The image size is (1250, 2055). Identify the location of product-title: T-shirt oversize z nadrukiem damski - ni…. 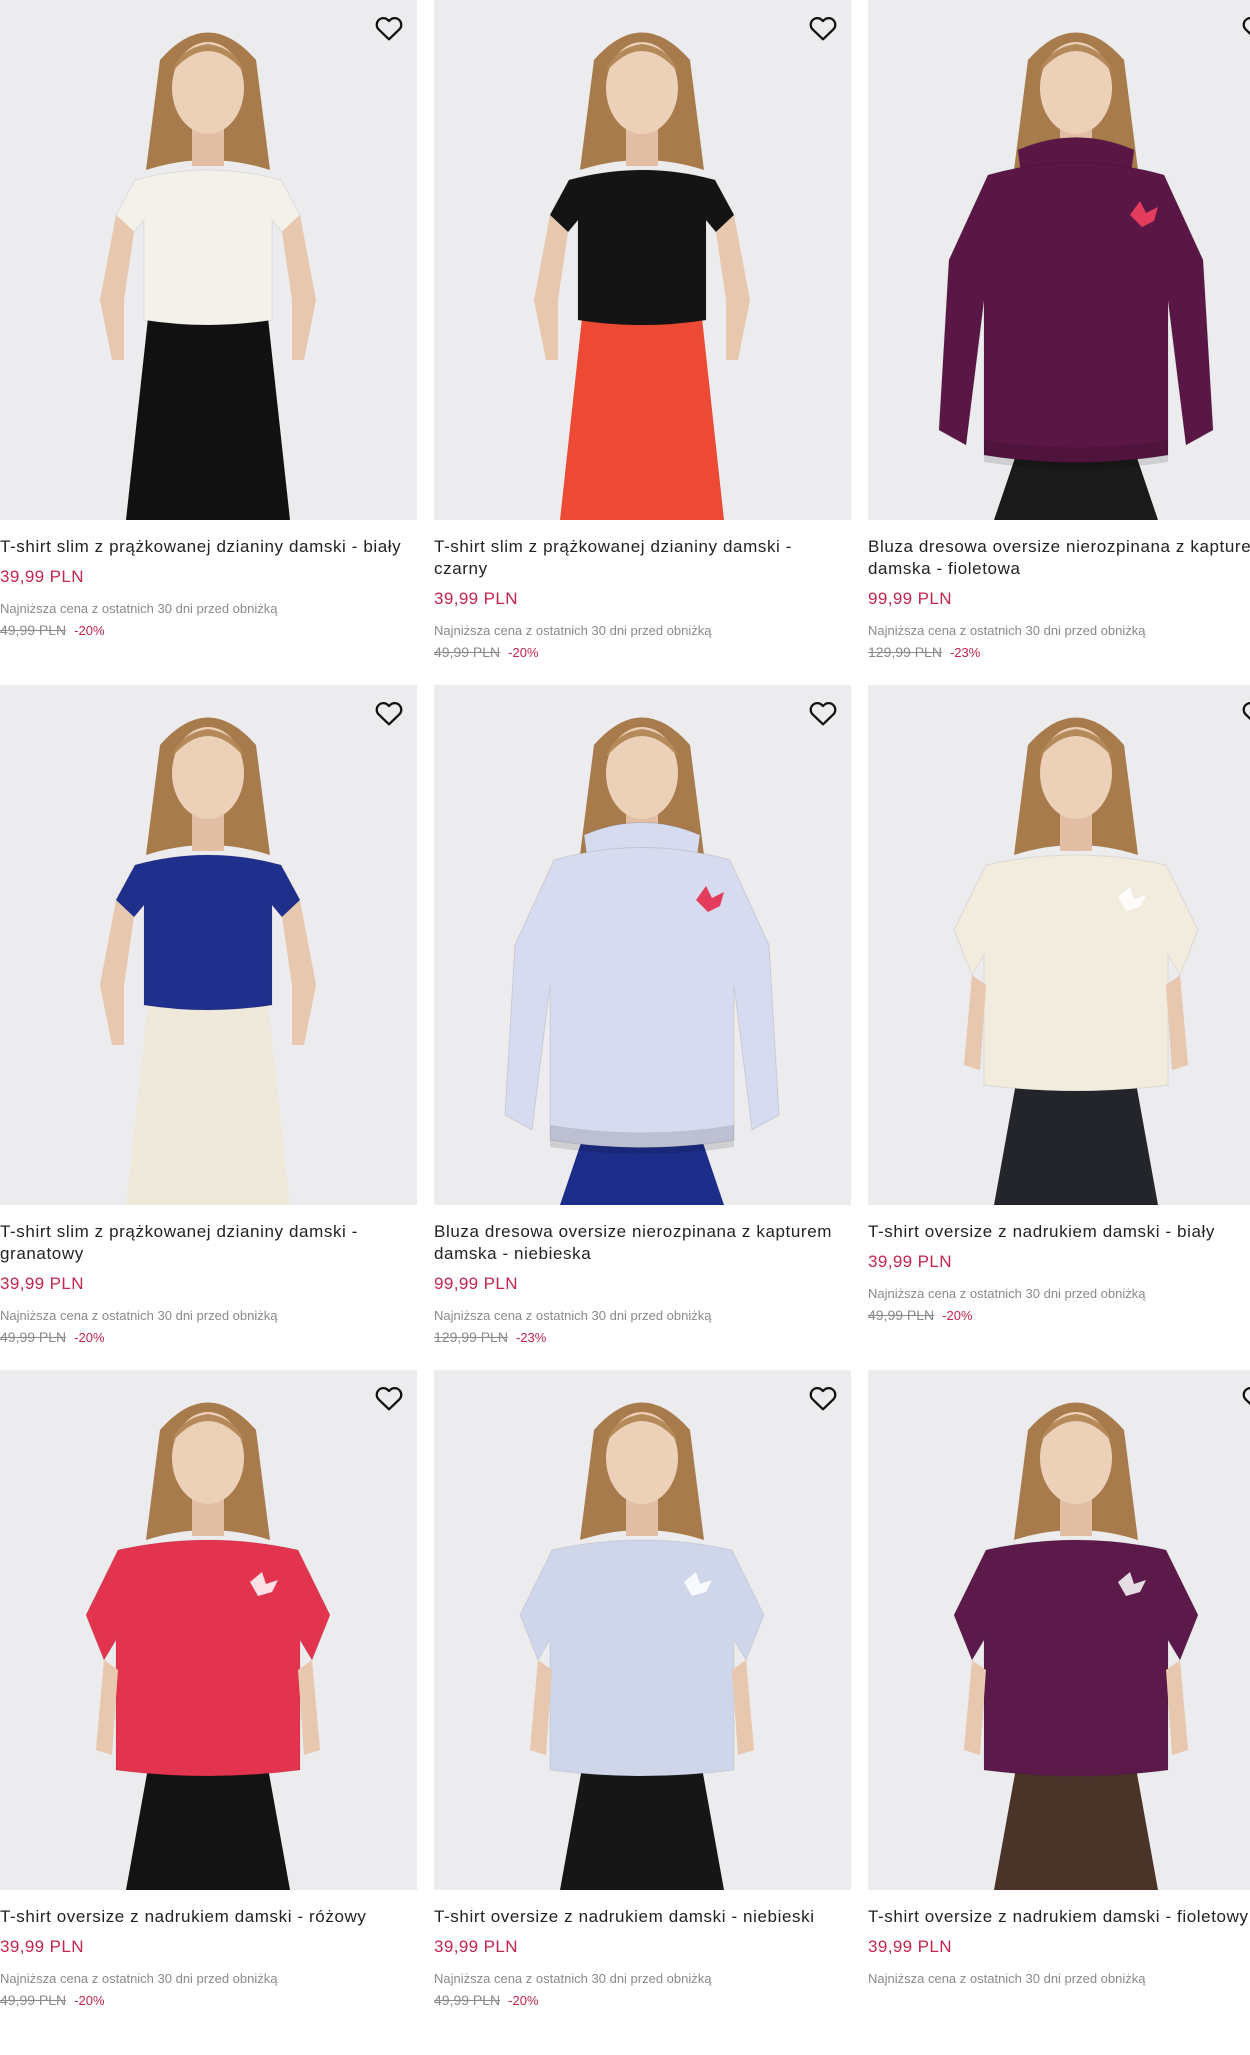
(638, 1917).